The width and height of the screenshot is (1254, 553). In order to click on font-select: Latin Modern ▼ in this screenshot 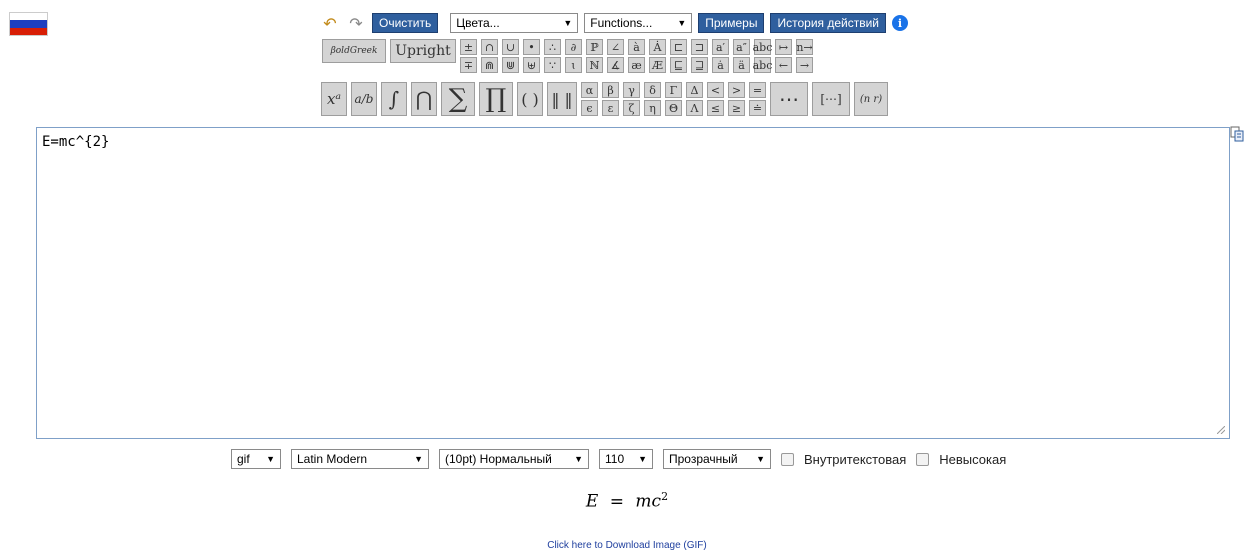, I will do `click(360, 459)`.